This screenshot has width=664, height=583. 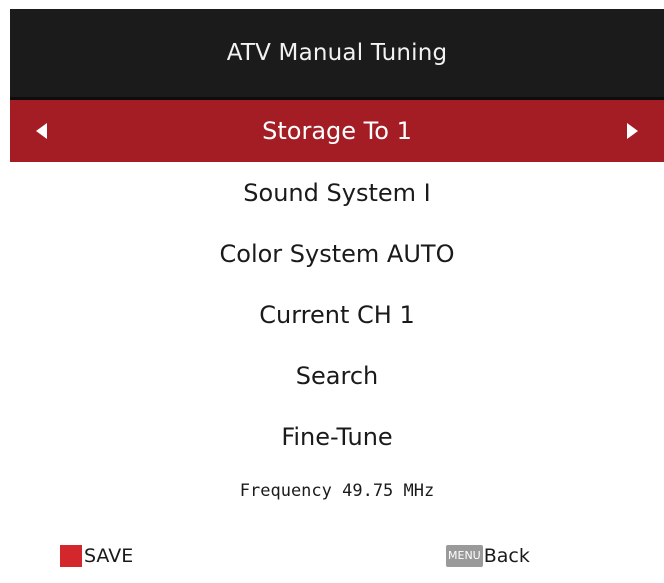 I want to click on menu-item-sound-system: Sound System I, so click(x=337, y=192).